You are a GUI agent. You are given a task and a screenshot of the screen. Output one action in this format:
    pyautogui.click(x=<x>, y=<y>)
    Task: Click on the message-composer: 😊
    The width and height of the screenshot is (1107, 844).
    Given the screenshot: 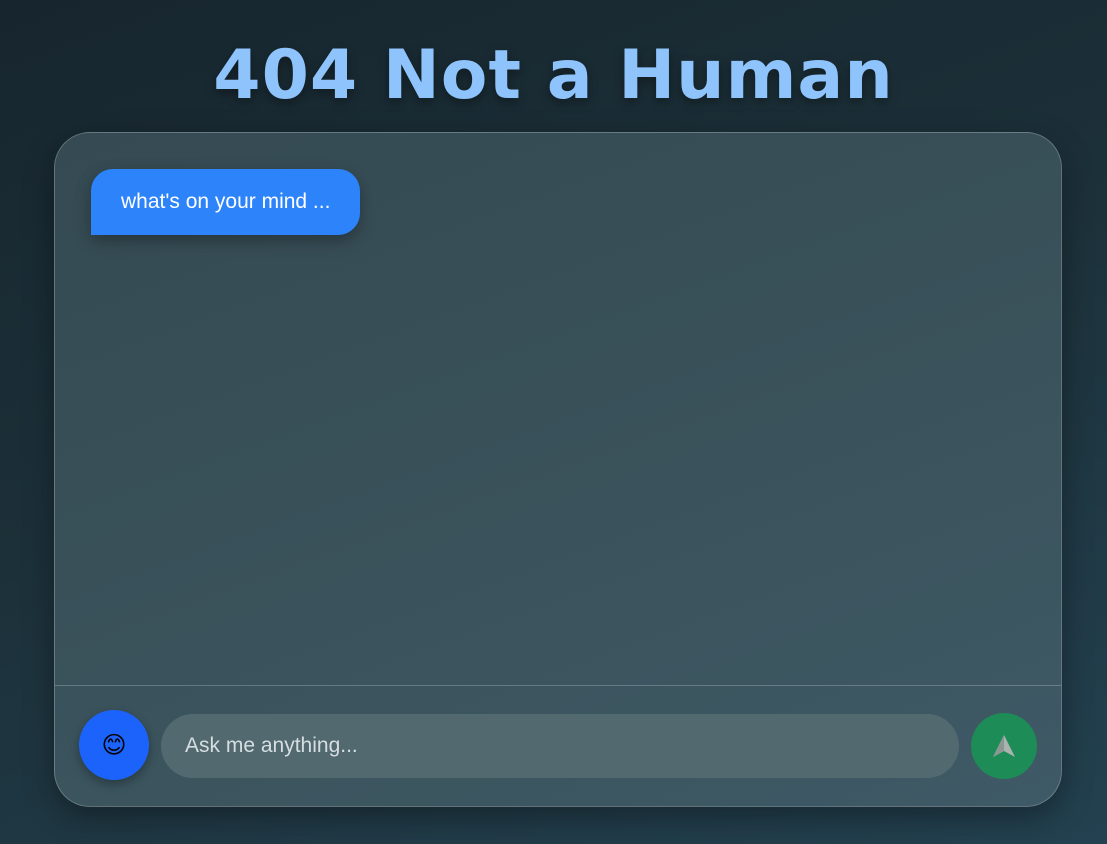 What is the action you would take?
    pyautogui.click(x=558, y=745)
    